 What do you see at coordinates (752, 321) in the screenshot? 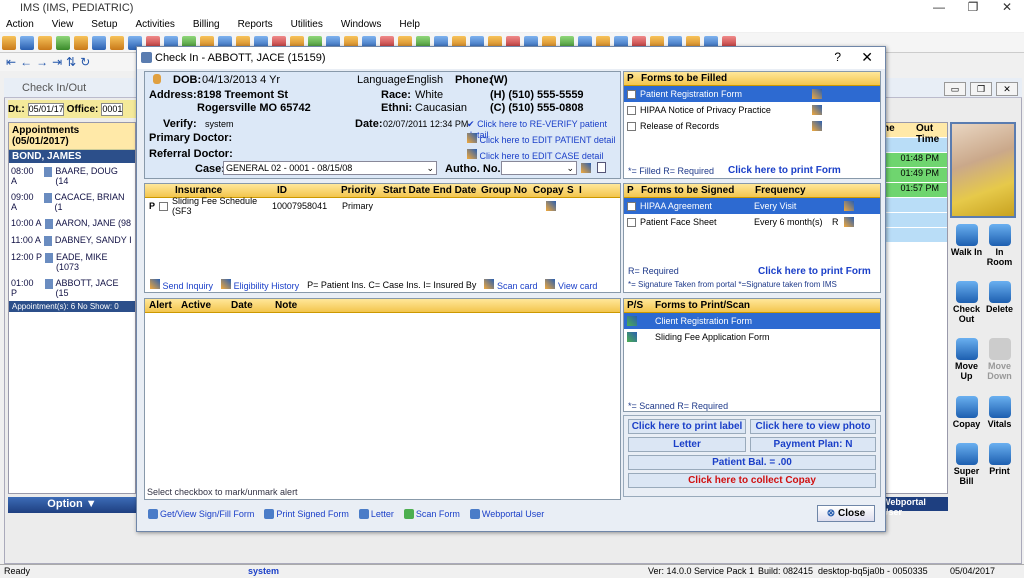
I see `list-item: Client Registration Form` at bounding box center [752, 321].